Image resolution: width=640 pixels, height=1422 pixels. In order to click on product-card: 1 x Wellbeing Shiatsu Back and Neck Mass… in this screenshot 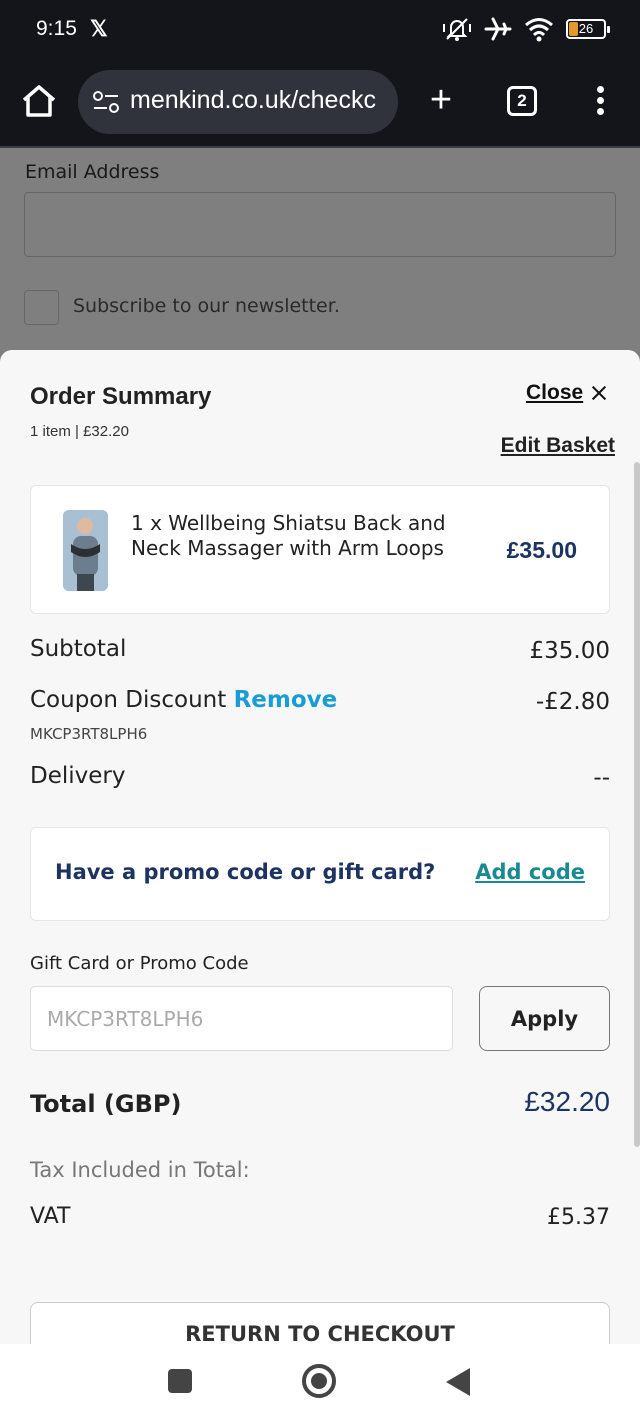, I will do `click(320, 549)`.